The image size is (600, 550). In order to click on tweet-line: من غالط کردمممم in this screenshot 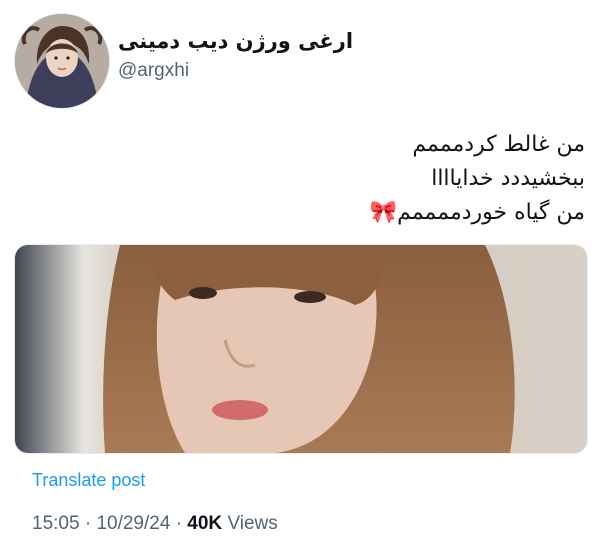, I will do `click(498, 144)`.